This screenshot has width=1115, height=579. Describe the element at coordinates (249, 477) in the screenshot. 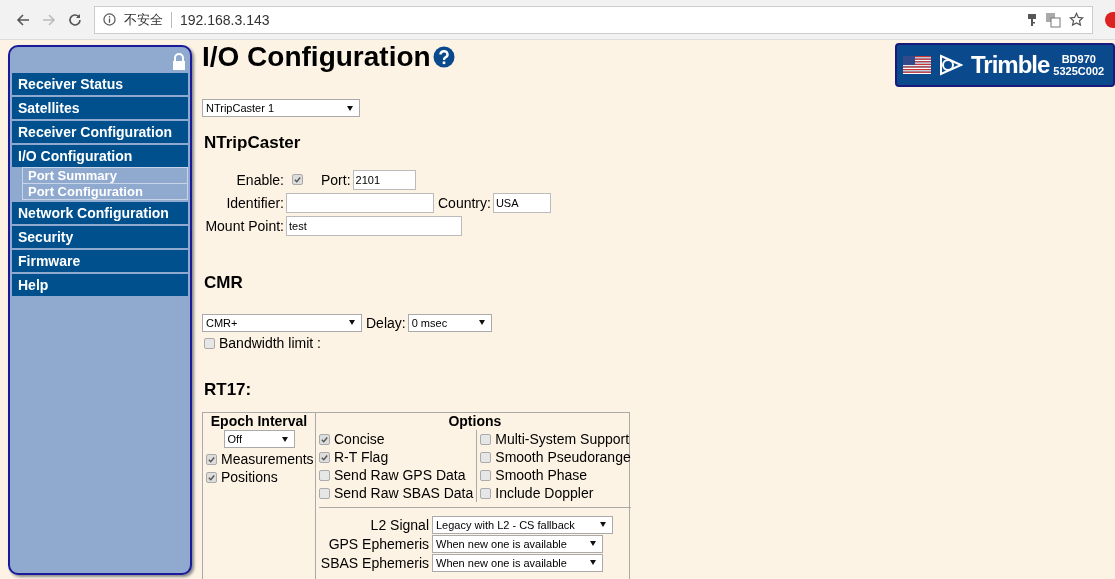

I see `checkbox-label: Positions` at that location.